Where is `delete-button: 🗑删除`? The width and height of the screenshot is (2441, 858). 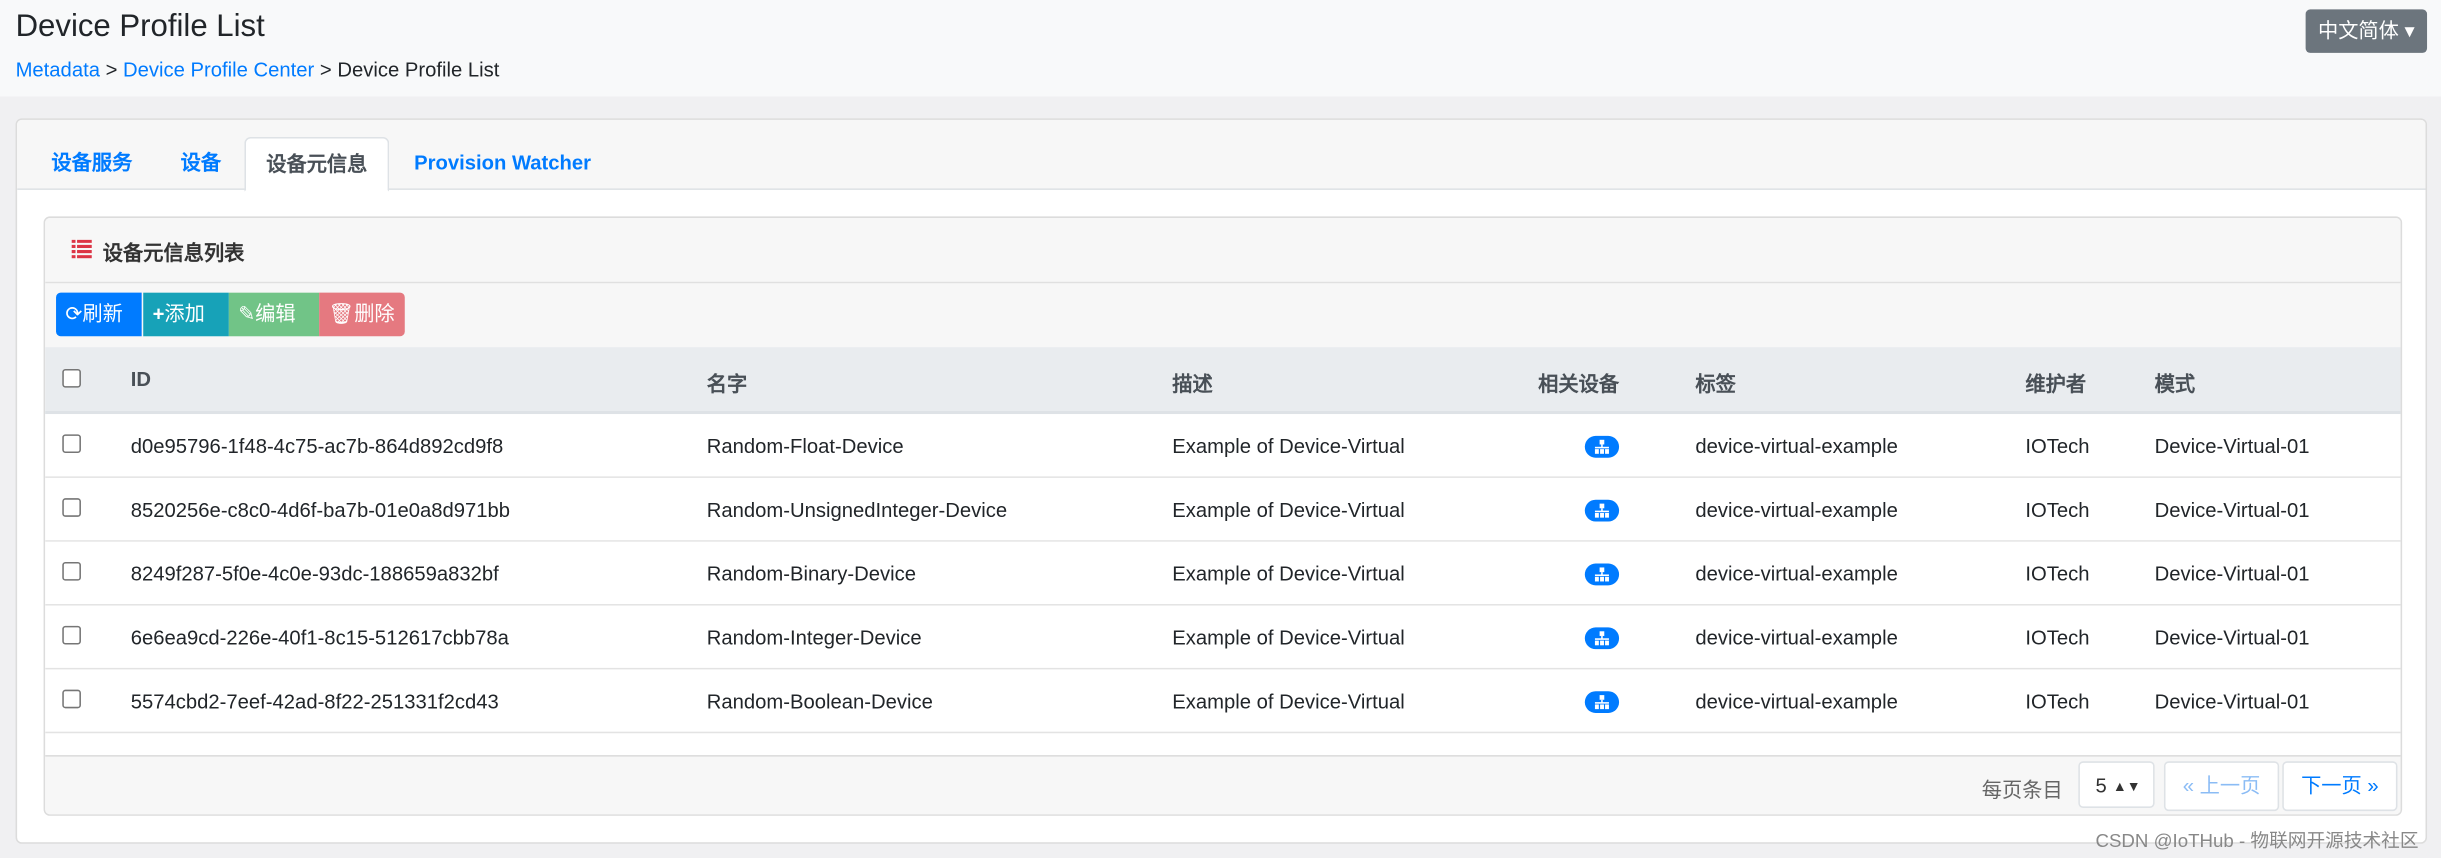 delete-button: 🗑删除 is located at coordinates (362, 314).